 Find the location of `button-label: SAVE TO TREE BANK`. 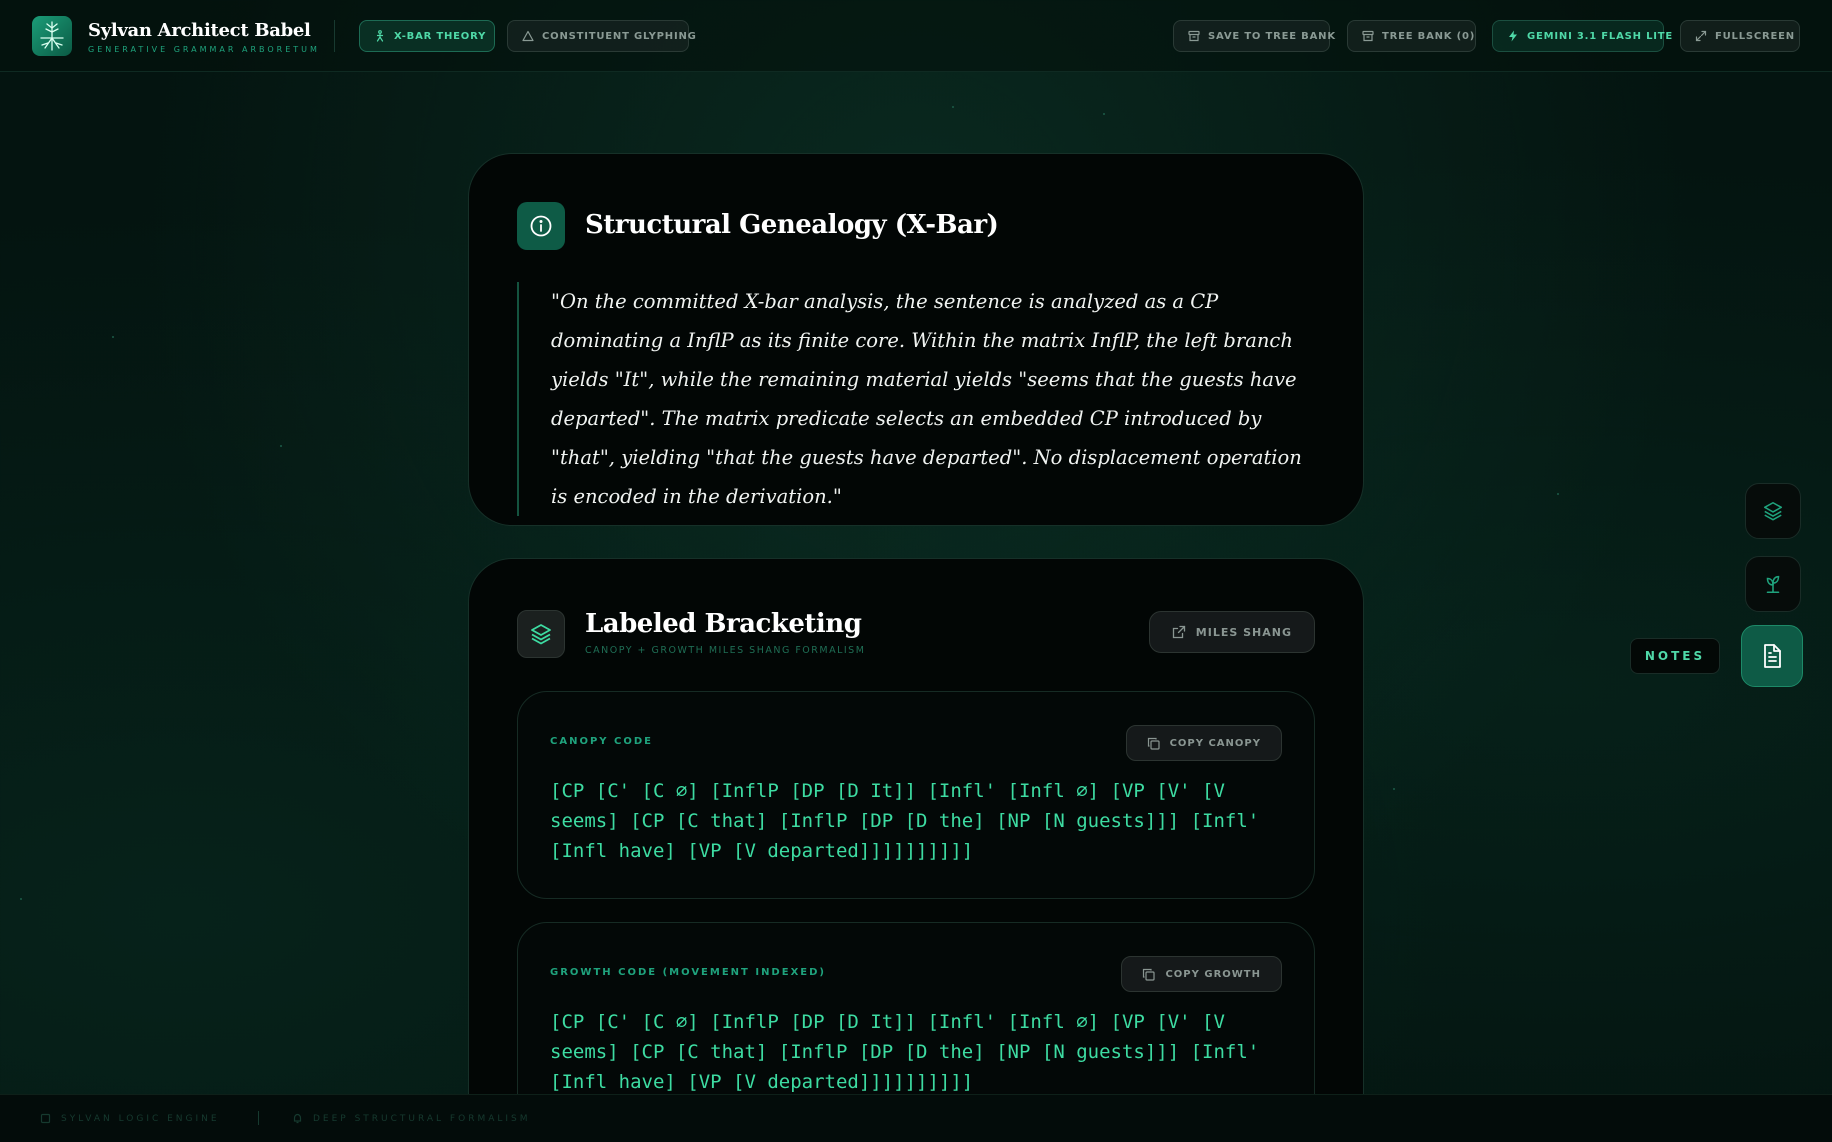

button-label: SAVE TO TREE BANK is located at coordinates (1272, 36).